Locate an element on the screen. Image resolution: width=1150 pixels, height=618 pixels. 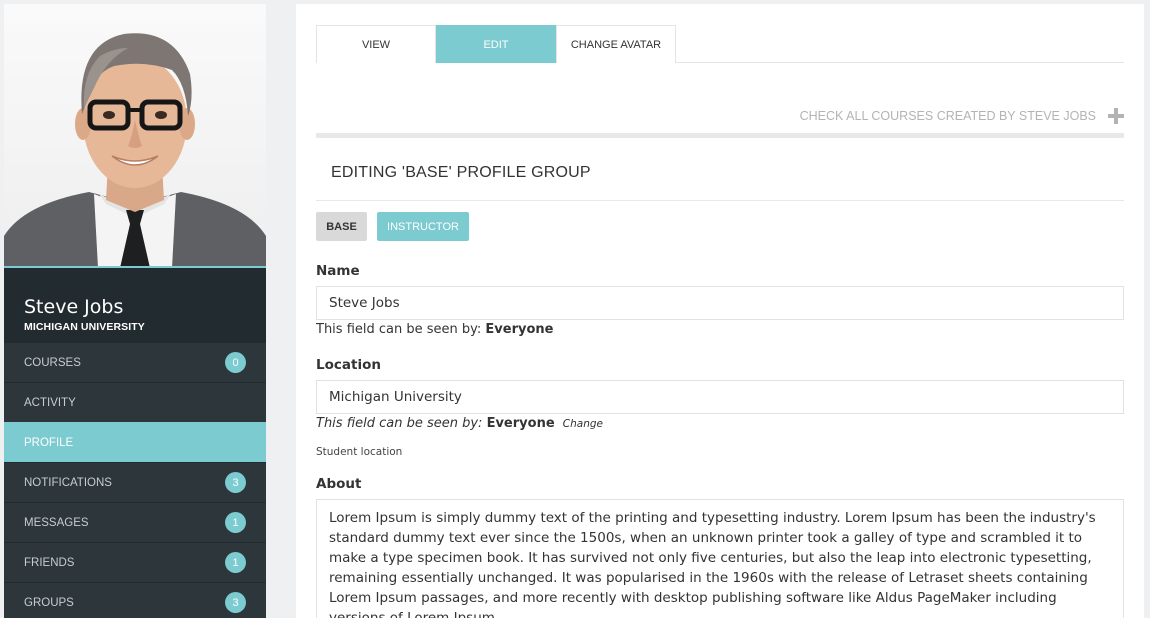
sidebar-item-courses: COURSES 0 is located at coordinates (135, 362).